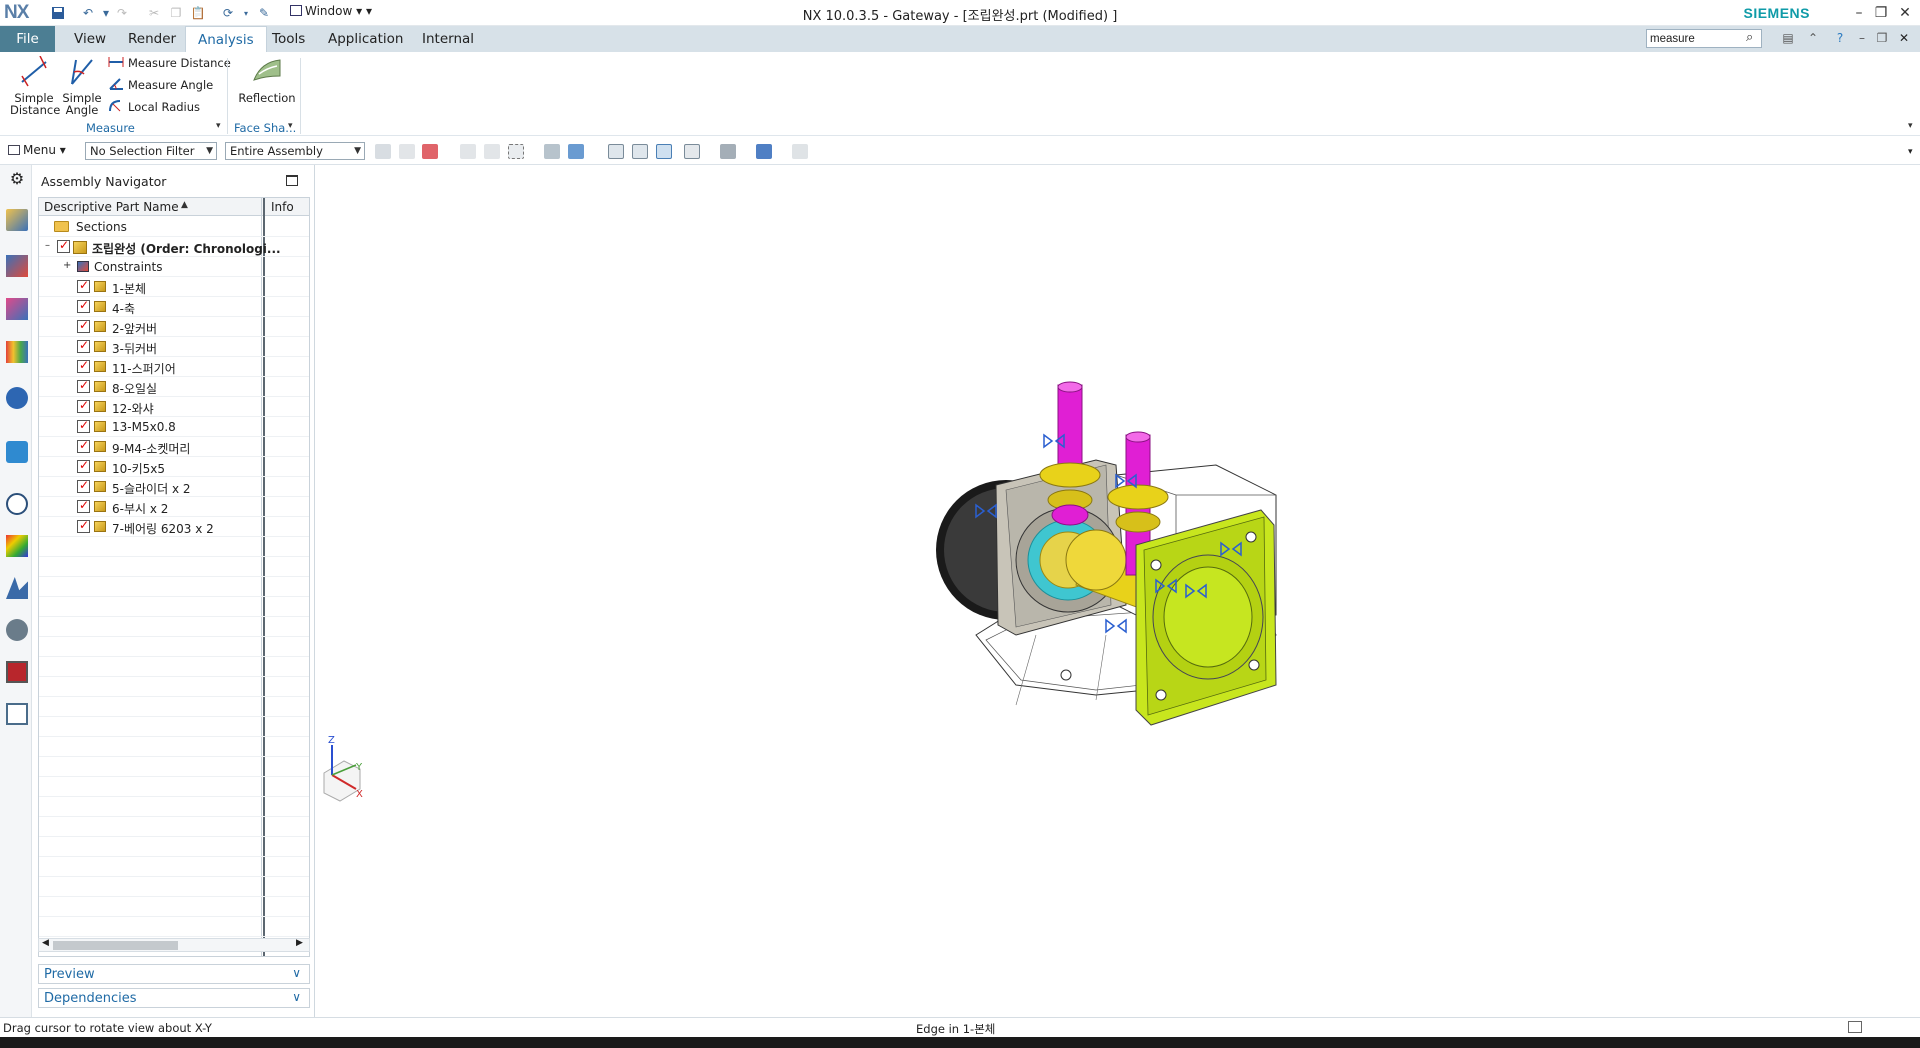 This screenshot has height=1048, width=1920. What do you see at coordinates (174, 527) in the screenshot?
I see `tree-row-part: 7-베어링 6203 x 2` at bounding box center [174, 527].